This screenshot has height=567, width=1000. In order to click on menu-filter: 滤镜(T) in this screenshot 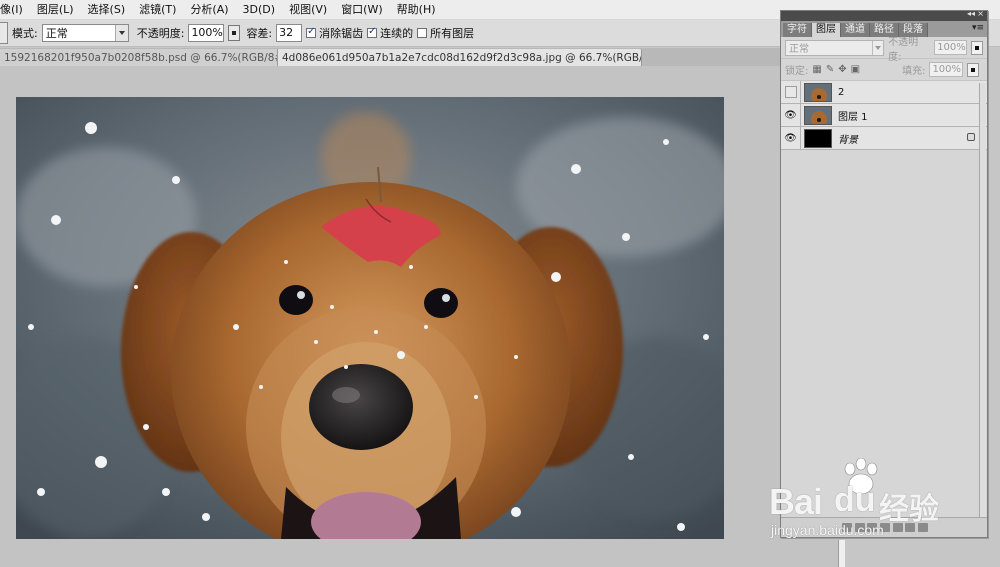, I will do `click(157, 10)`.